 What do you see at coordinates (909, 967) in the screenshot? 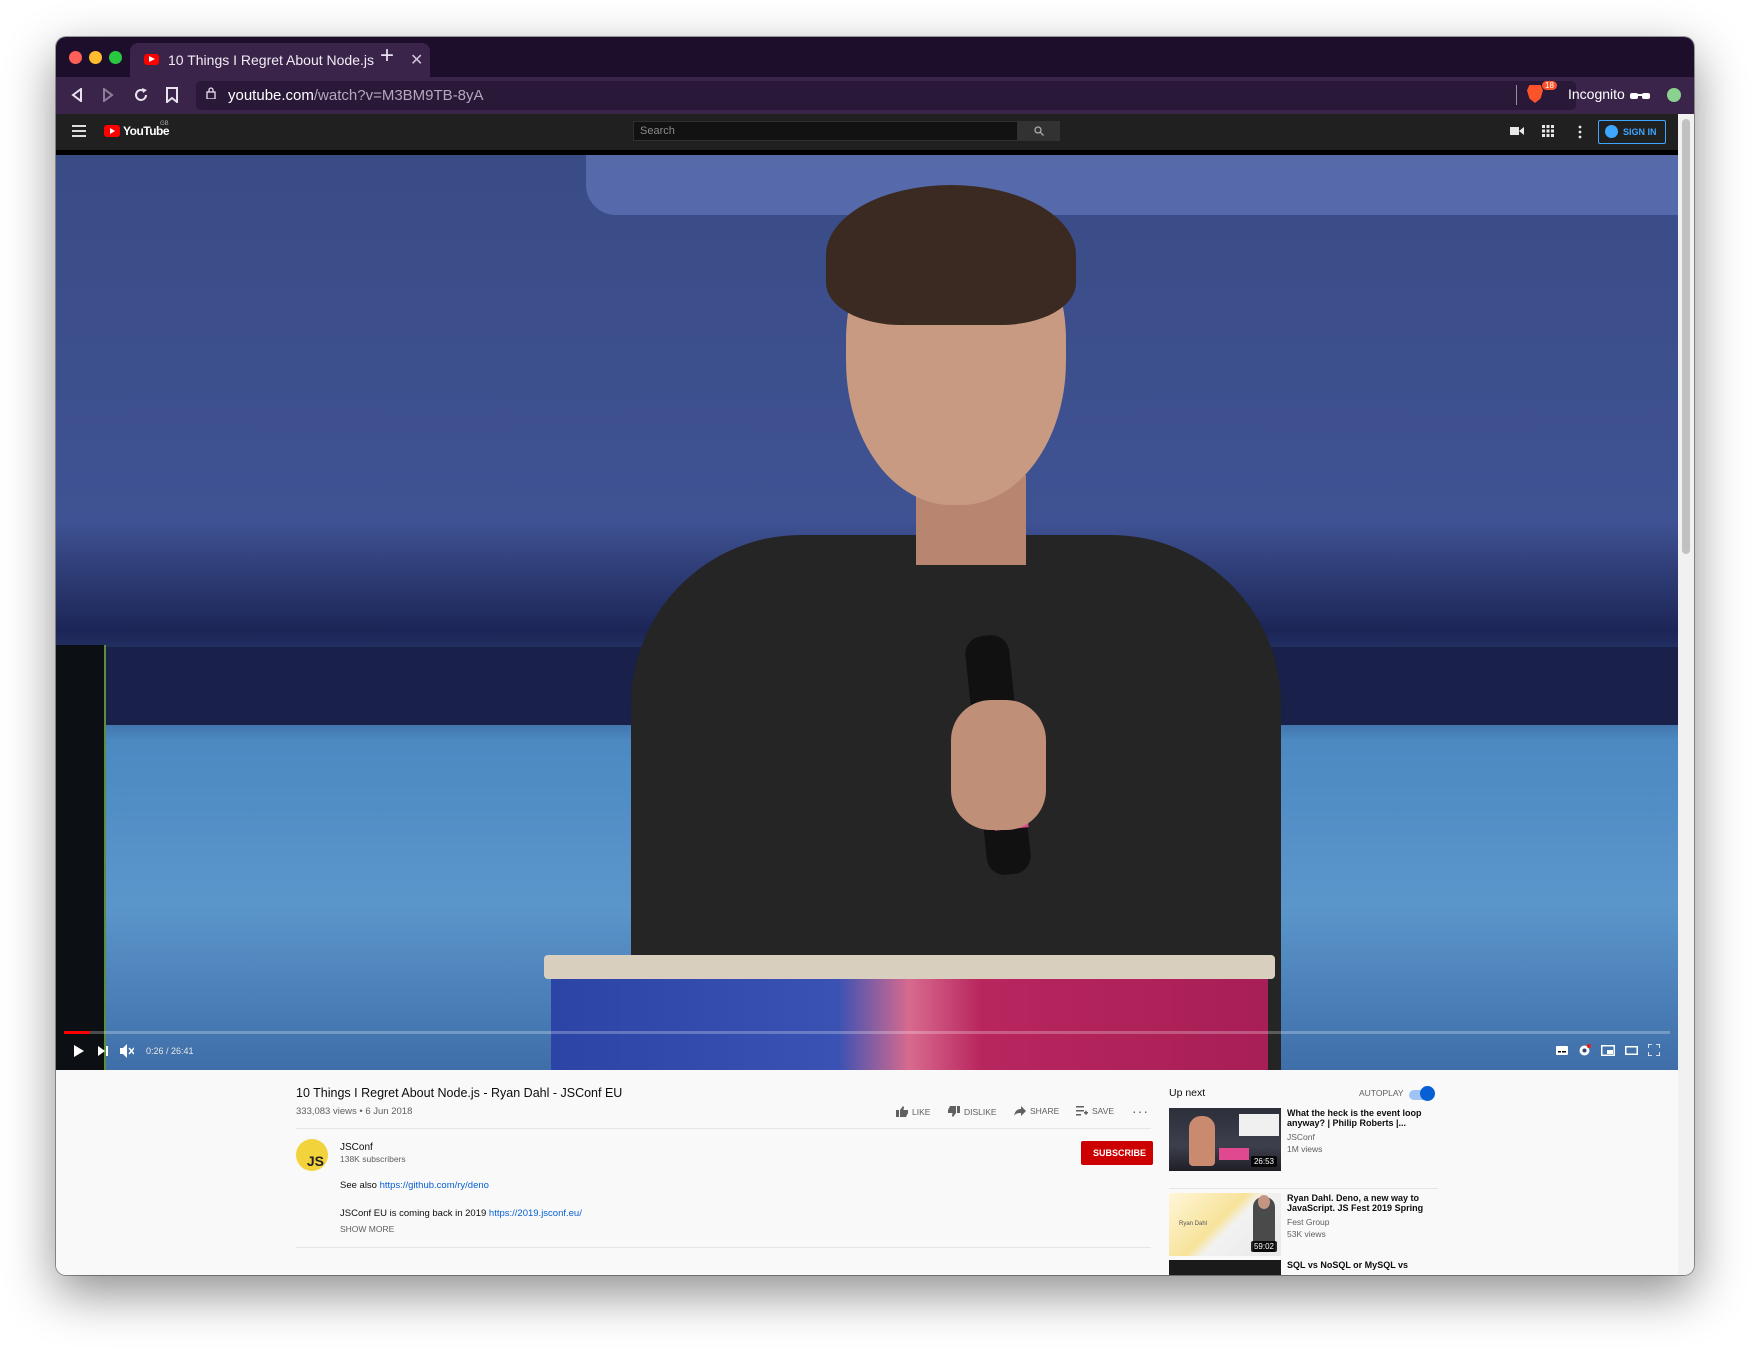
I see `podium-top` at bounding box center [909, 967].